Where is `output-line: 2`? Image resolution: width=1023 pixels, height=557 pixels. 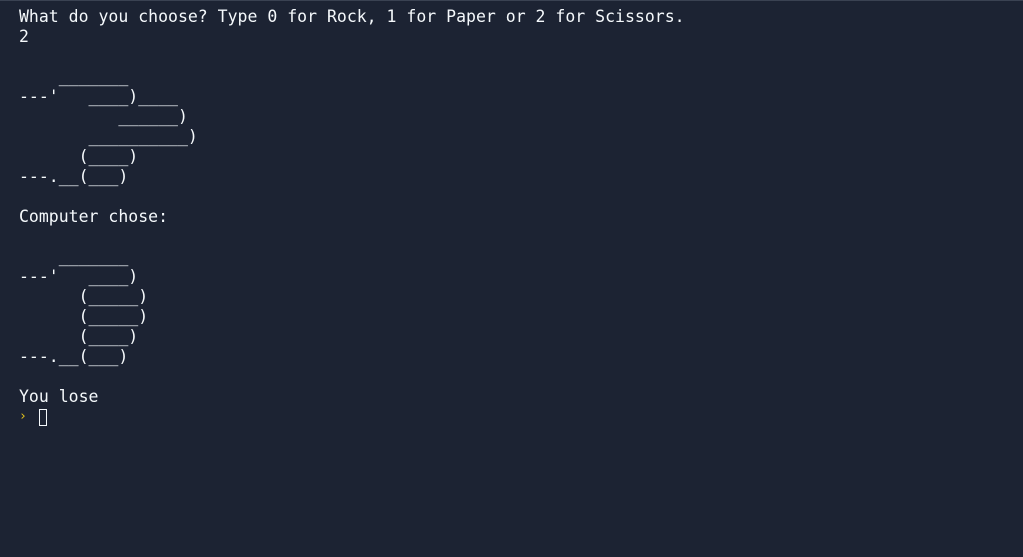 output-line: 2 is located at coordinates (24, 36).